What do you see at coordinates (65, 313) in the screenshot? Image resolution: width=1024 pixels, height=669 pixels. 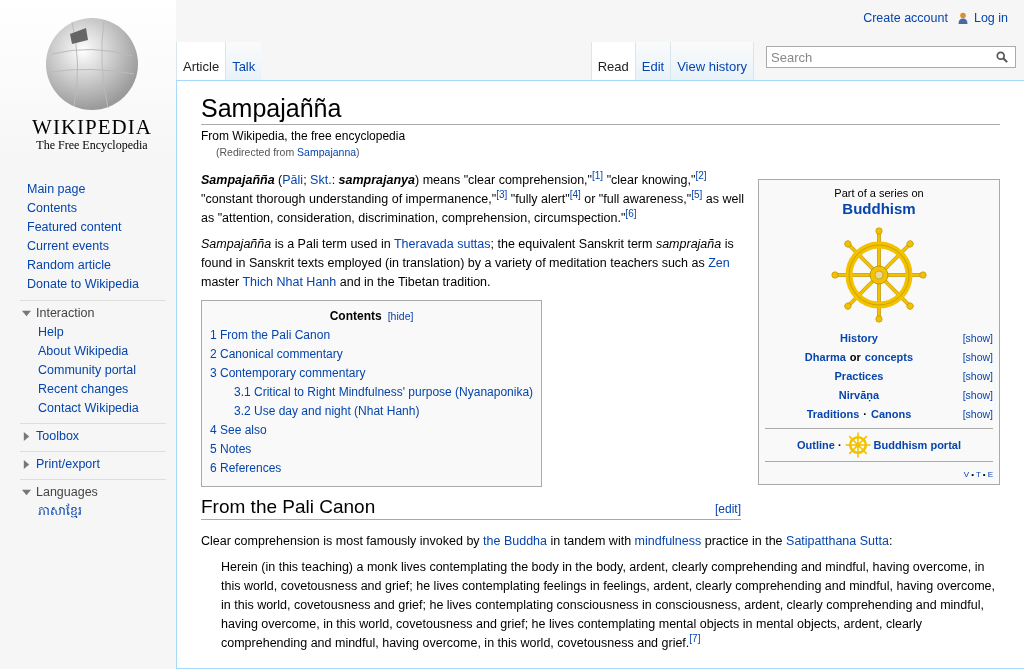 I see `portal-title: Interaction` at bounding box center [65, 313].